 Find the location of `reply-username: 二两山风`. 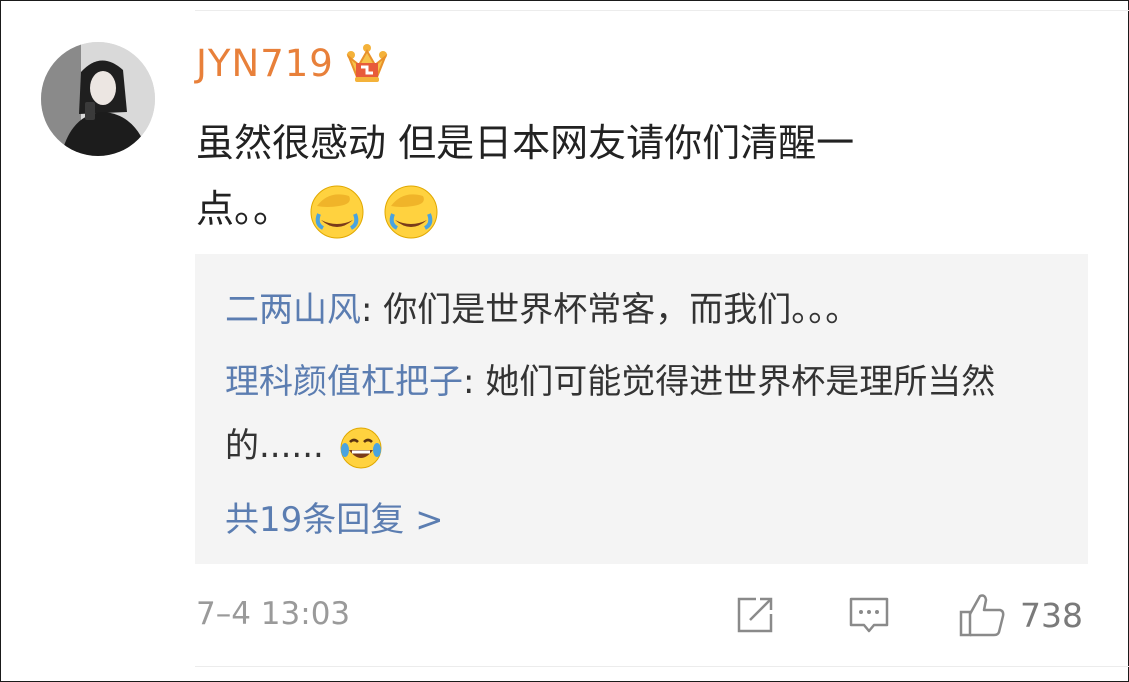

reply-username: 二两山风 is located at coordinates (293, 310).